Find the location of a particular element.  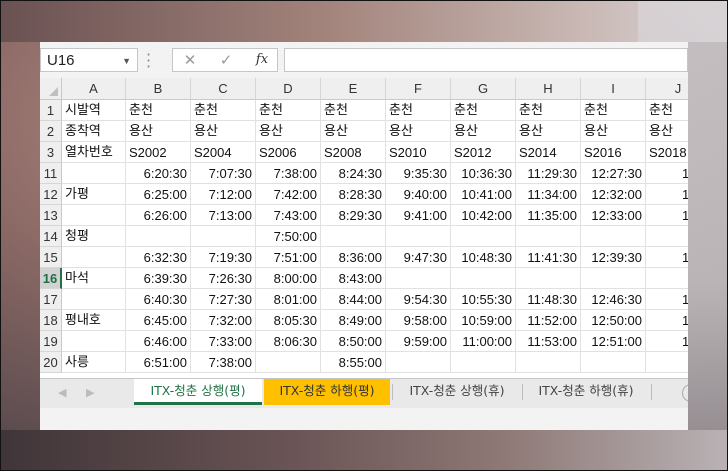

cell-h12: 11:34:00 is located at coordinates (548, 194).